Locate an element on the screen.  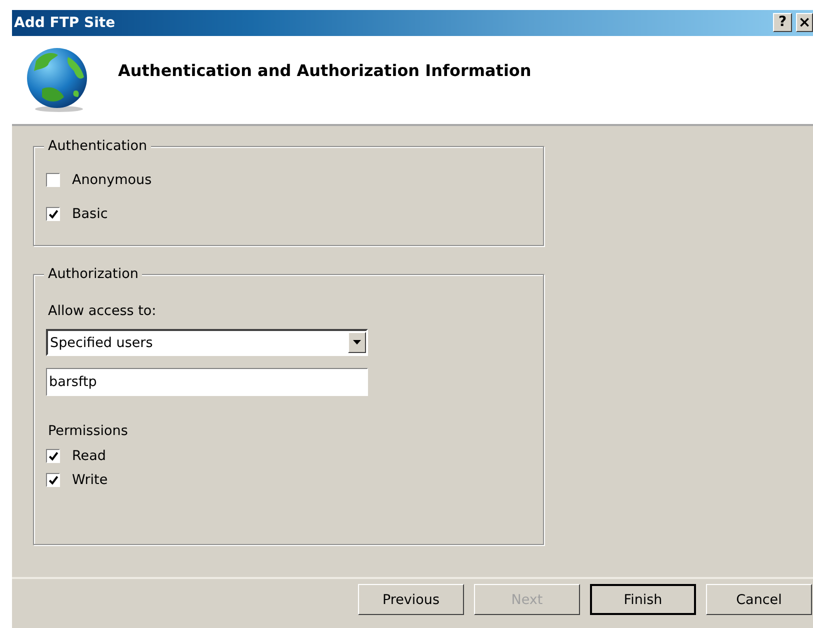
close-button: × is located at coordinates (804, 22).